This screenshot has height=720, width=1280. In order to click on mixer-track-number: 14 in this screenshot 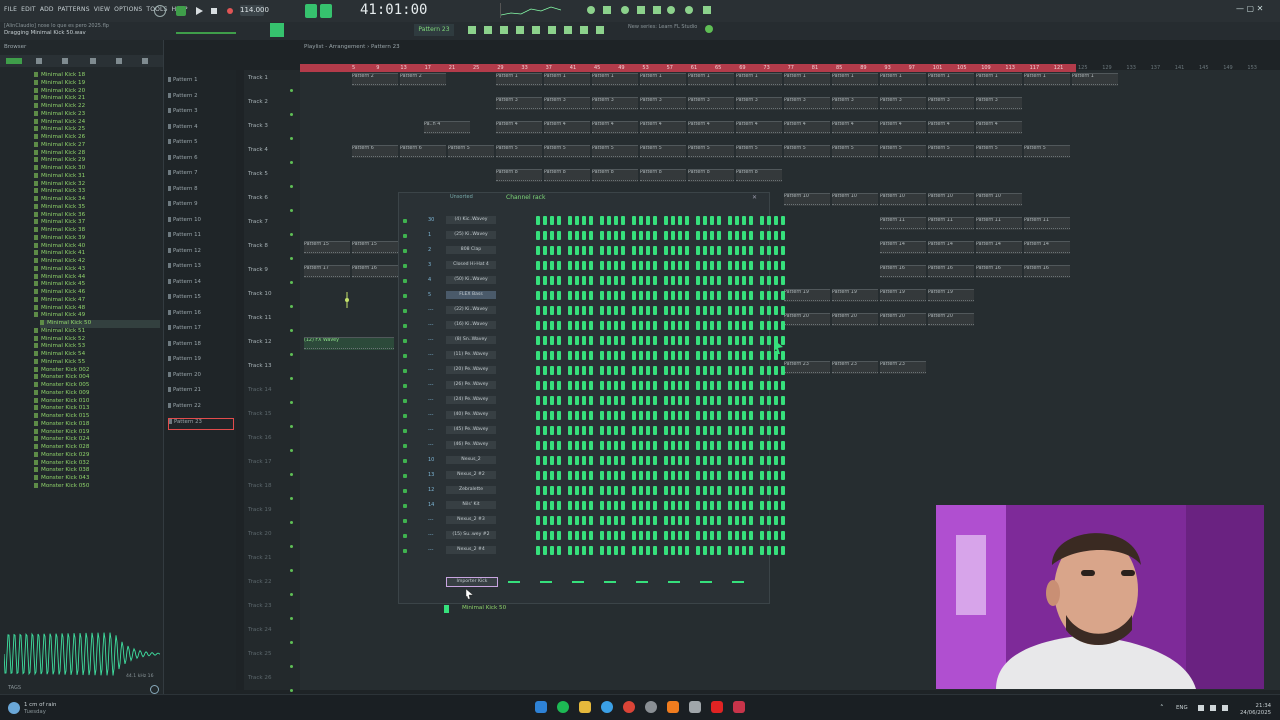, I will do `click(431, 505)`.